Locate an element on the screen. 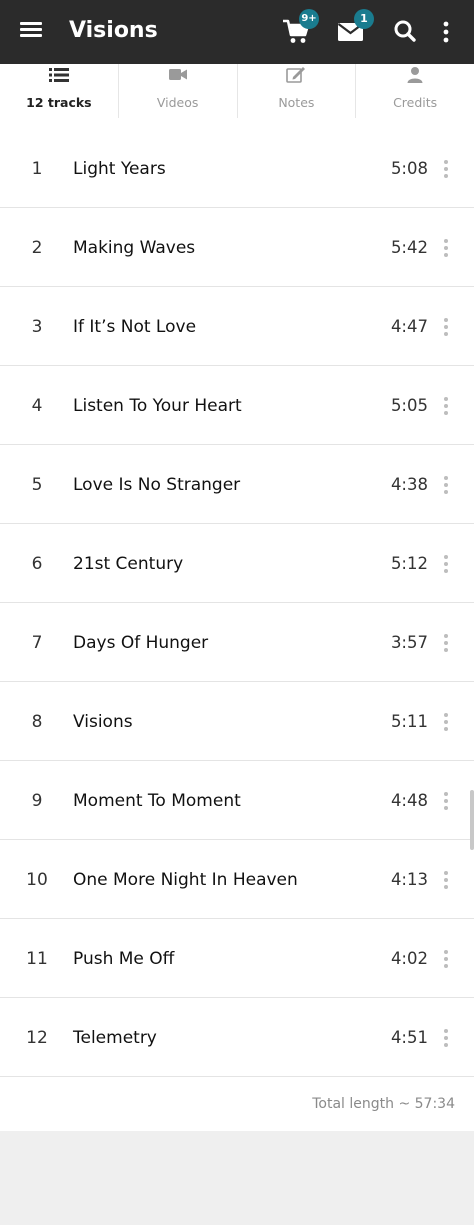 This screenshot has width=474, height=1225. track-number: 9 is located at coordinates (37, 801).